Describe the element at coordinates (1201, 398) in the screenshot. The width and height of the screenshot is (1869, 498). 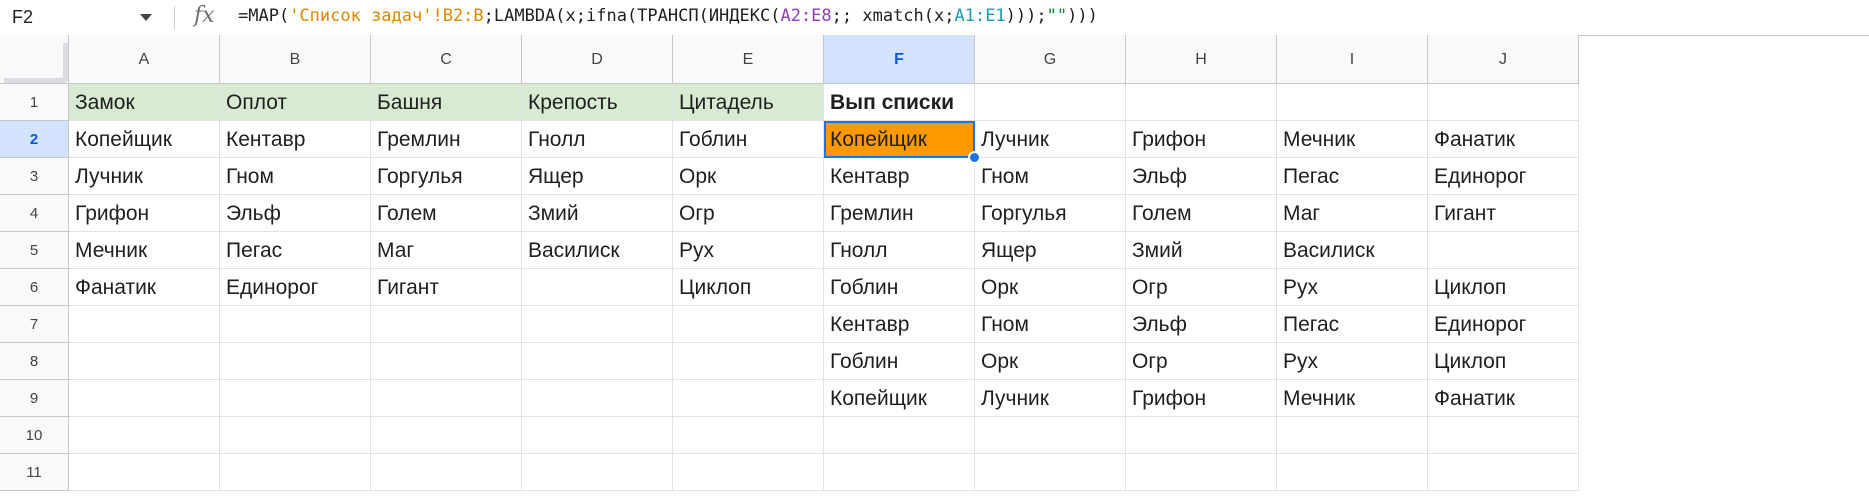
I see `cell-h9: Грифон` at that location.